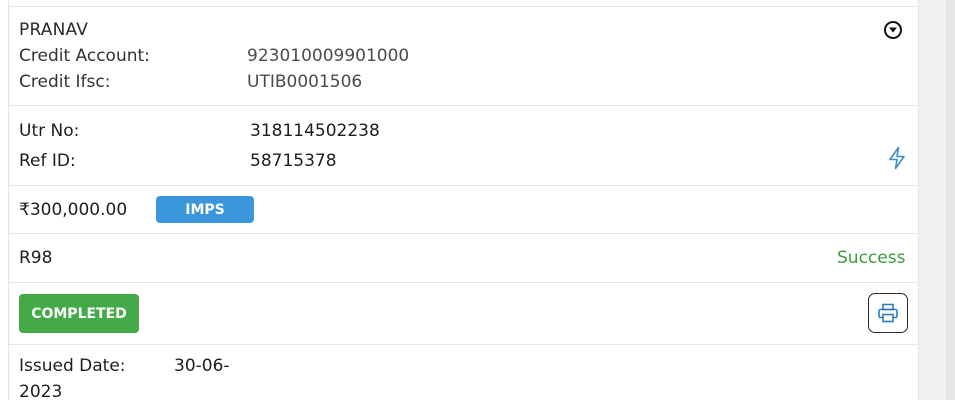  What do you see at coordinates (36, 258) in the screenshot?
I see `response-code: R98` at bounding box center [36, 258].